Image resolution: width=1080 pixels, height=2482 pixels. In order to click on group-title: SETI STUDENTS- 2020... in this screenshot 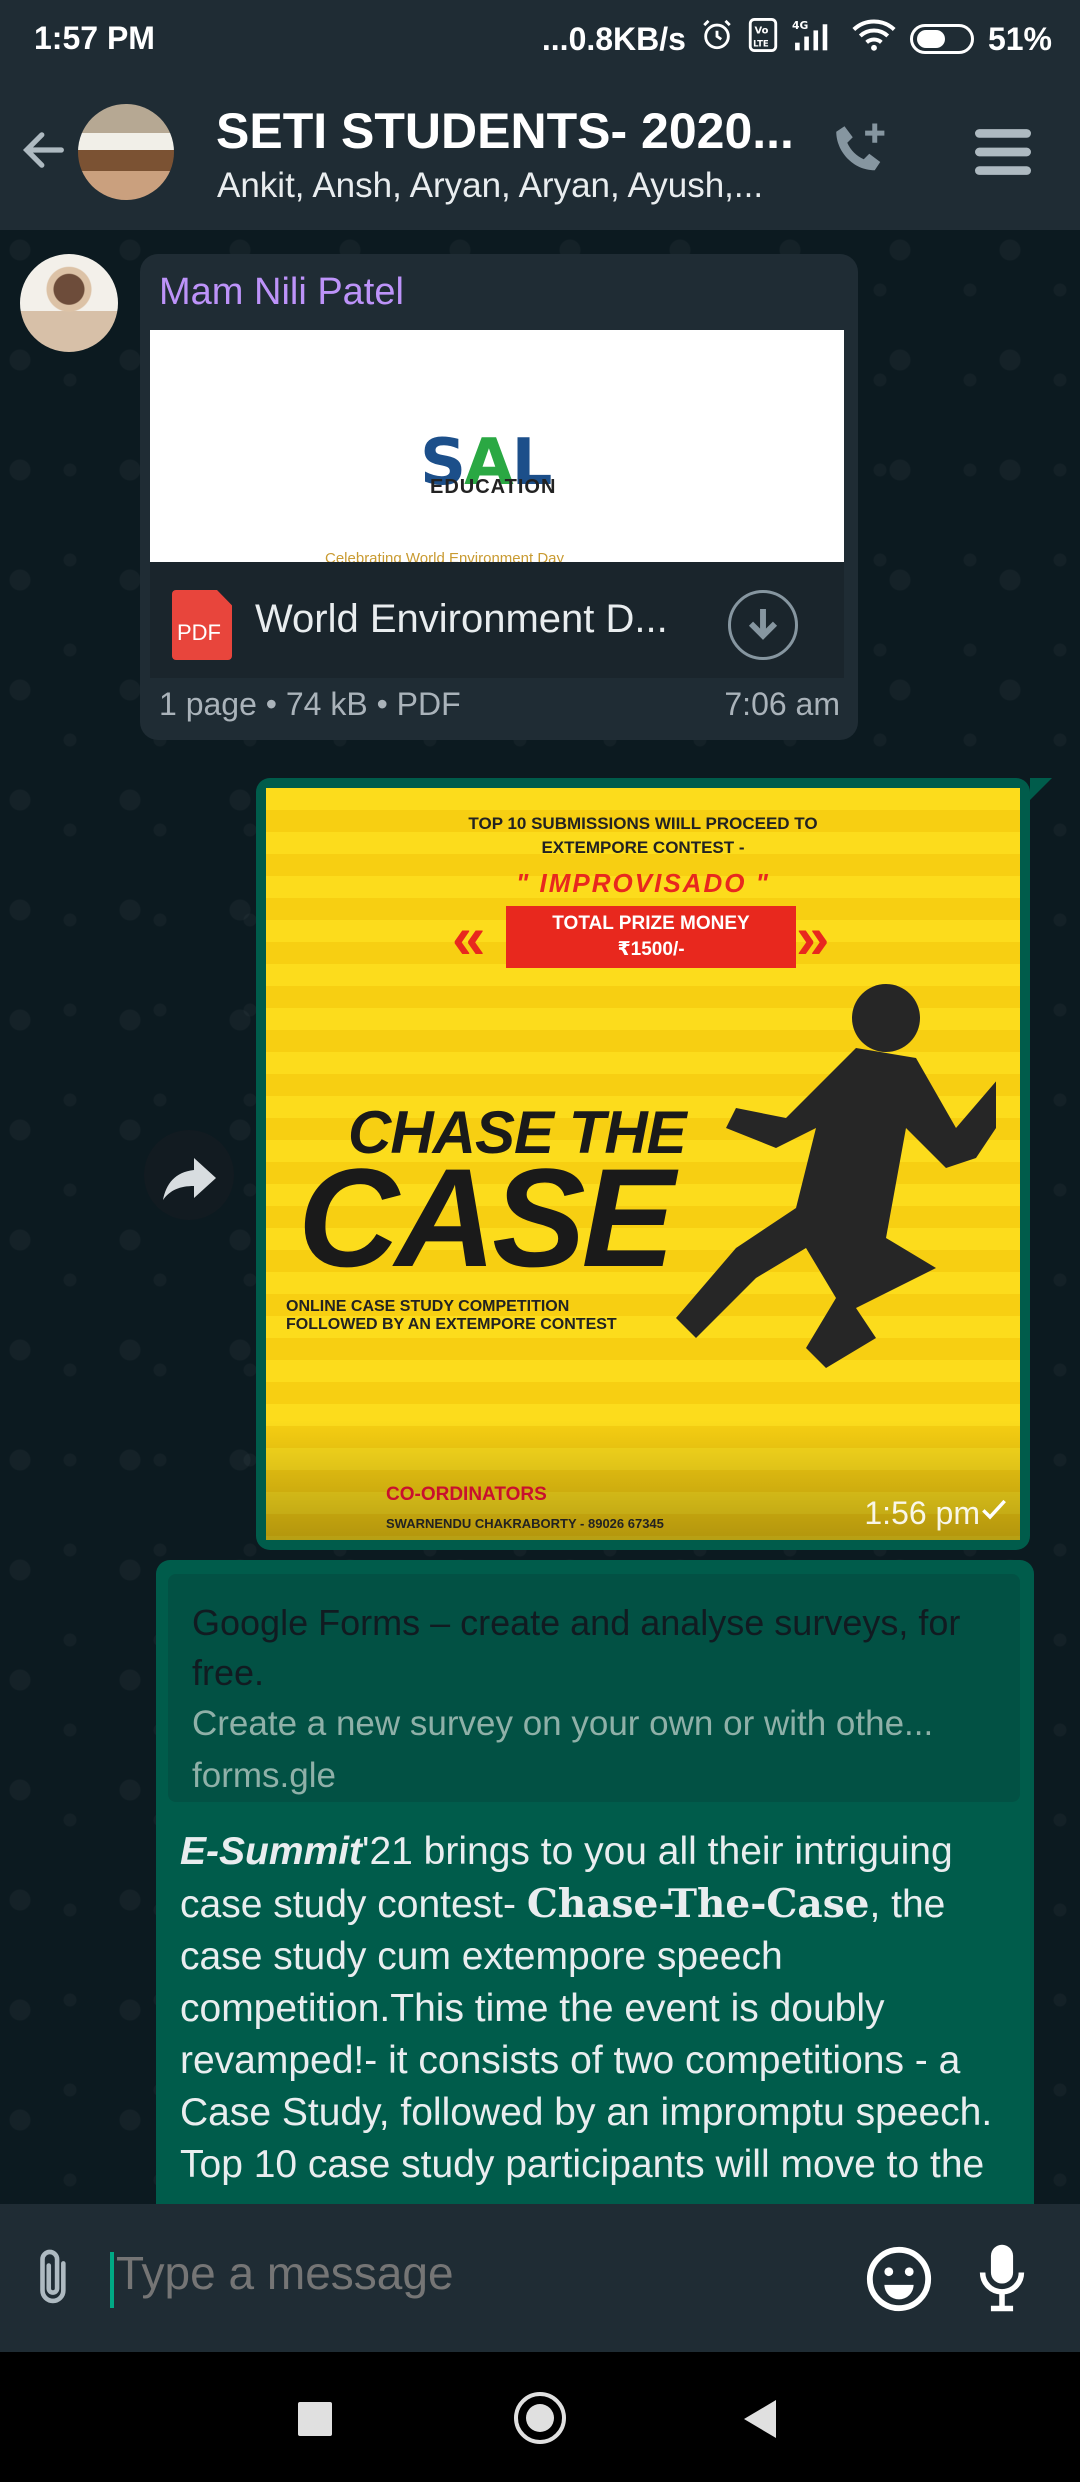, I will do `click(505, 131)`.